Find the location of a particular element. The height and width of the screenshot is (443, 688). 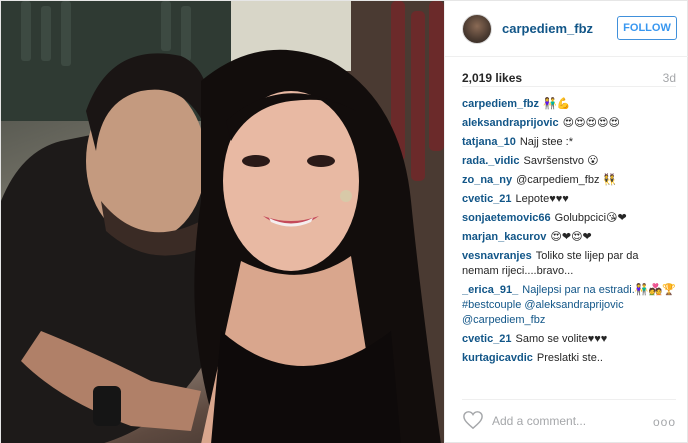

comment-item: aleksandraprijovic 😍😍😍😍😍 is located at coordinates (569, 123).